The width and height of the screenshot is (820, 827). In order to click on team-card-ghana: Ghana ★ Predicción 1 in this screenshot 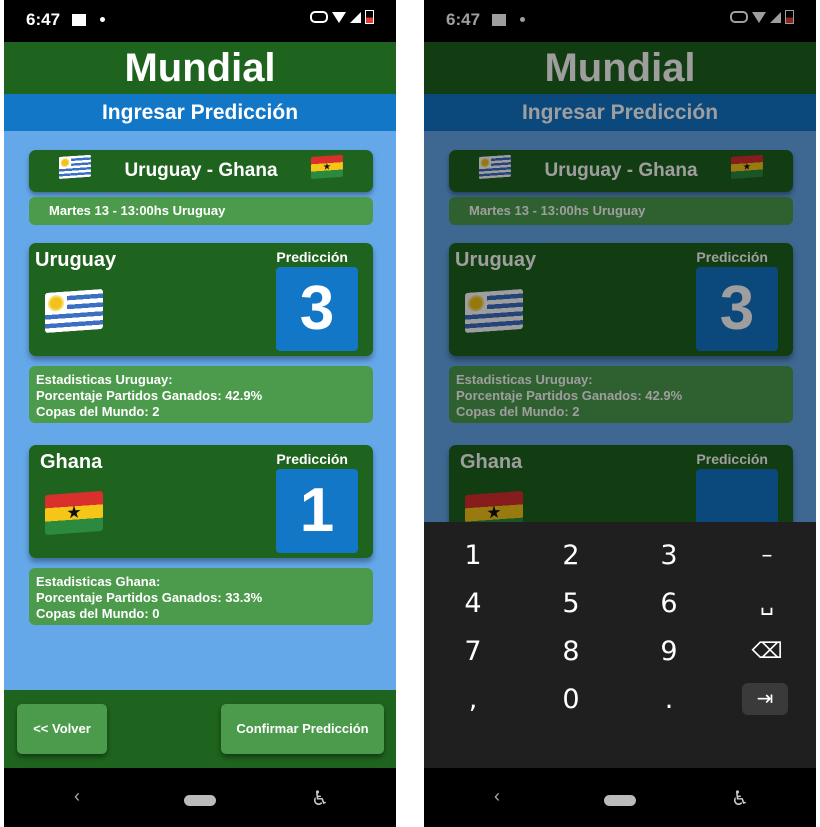, I will do `click(201, 501)`.